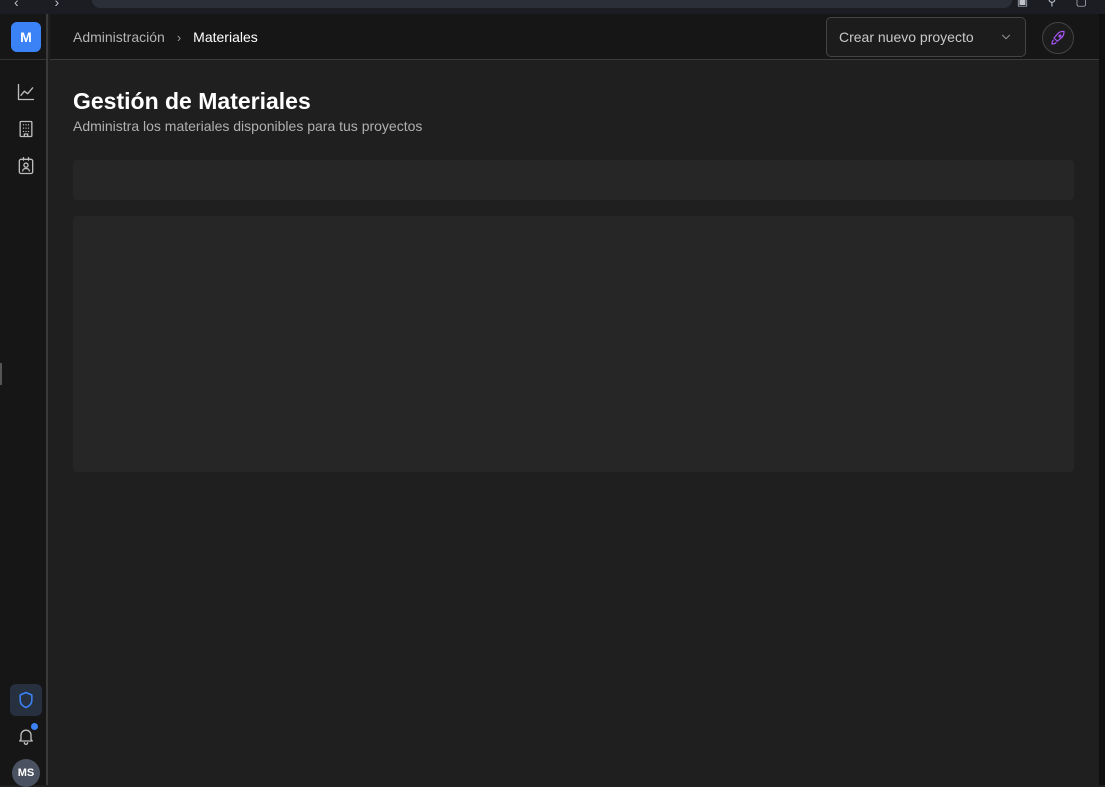 This screenshot has height=787, width=1105. What do you see at coordinates (24, 400) in the screenshot?
I see `sidebar: M MS` at bounding box center [24, 400].